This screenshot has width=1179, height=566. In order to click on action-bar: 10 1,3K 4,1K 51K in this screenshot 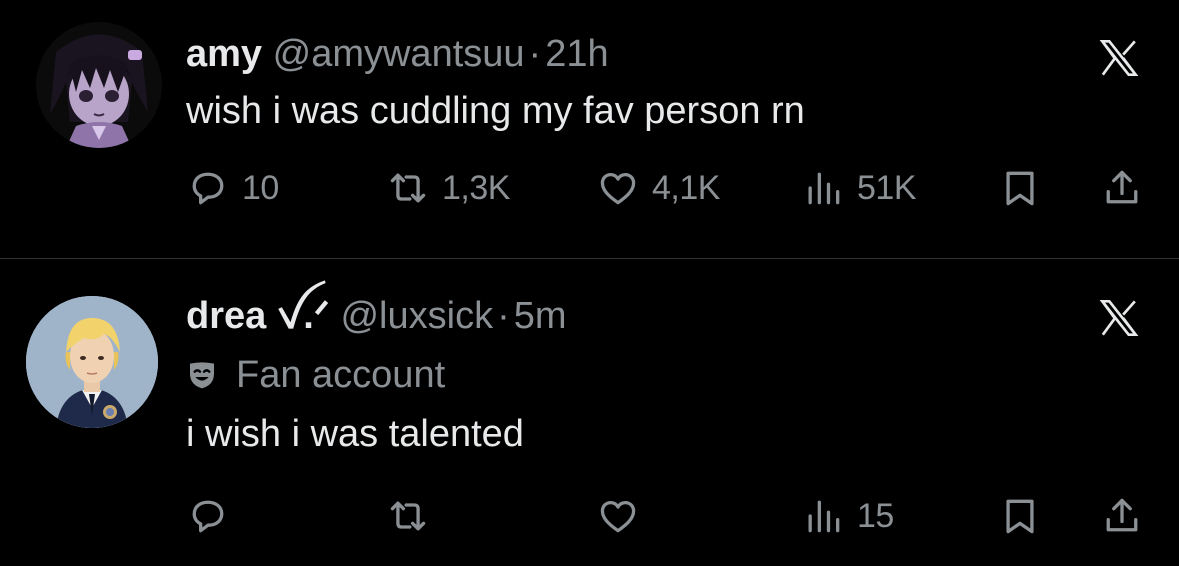, I will do `click(668, 188)`.